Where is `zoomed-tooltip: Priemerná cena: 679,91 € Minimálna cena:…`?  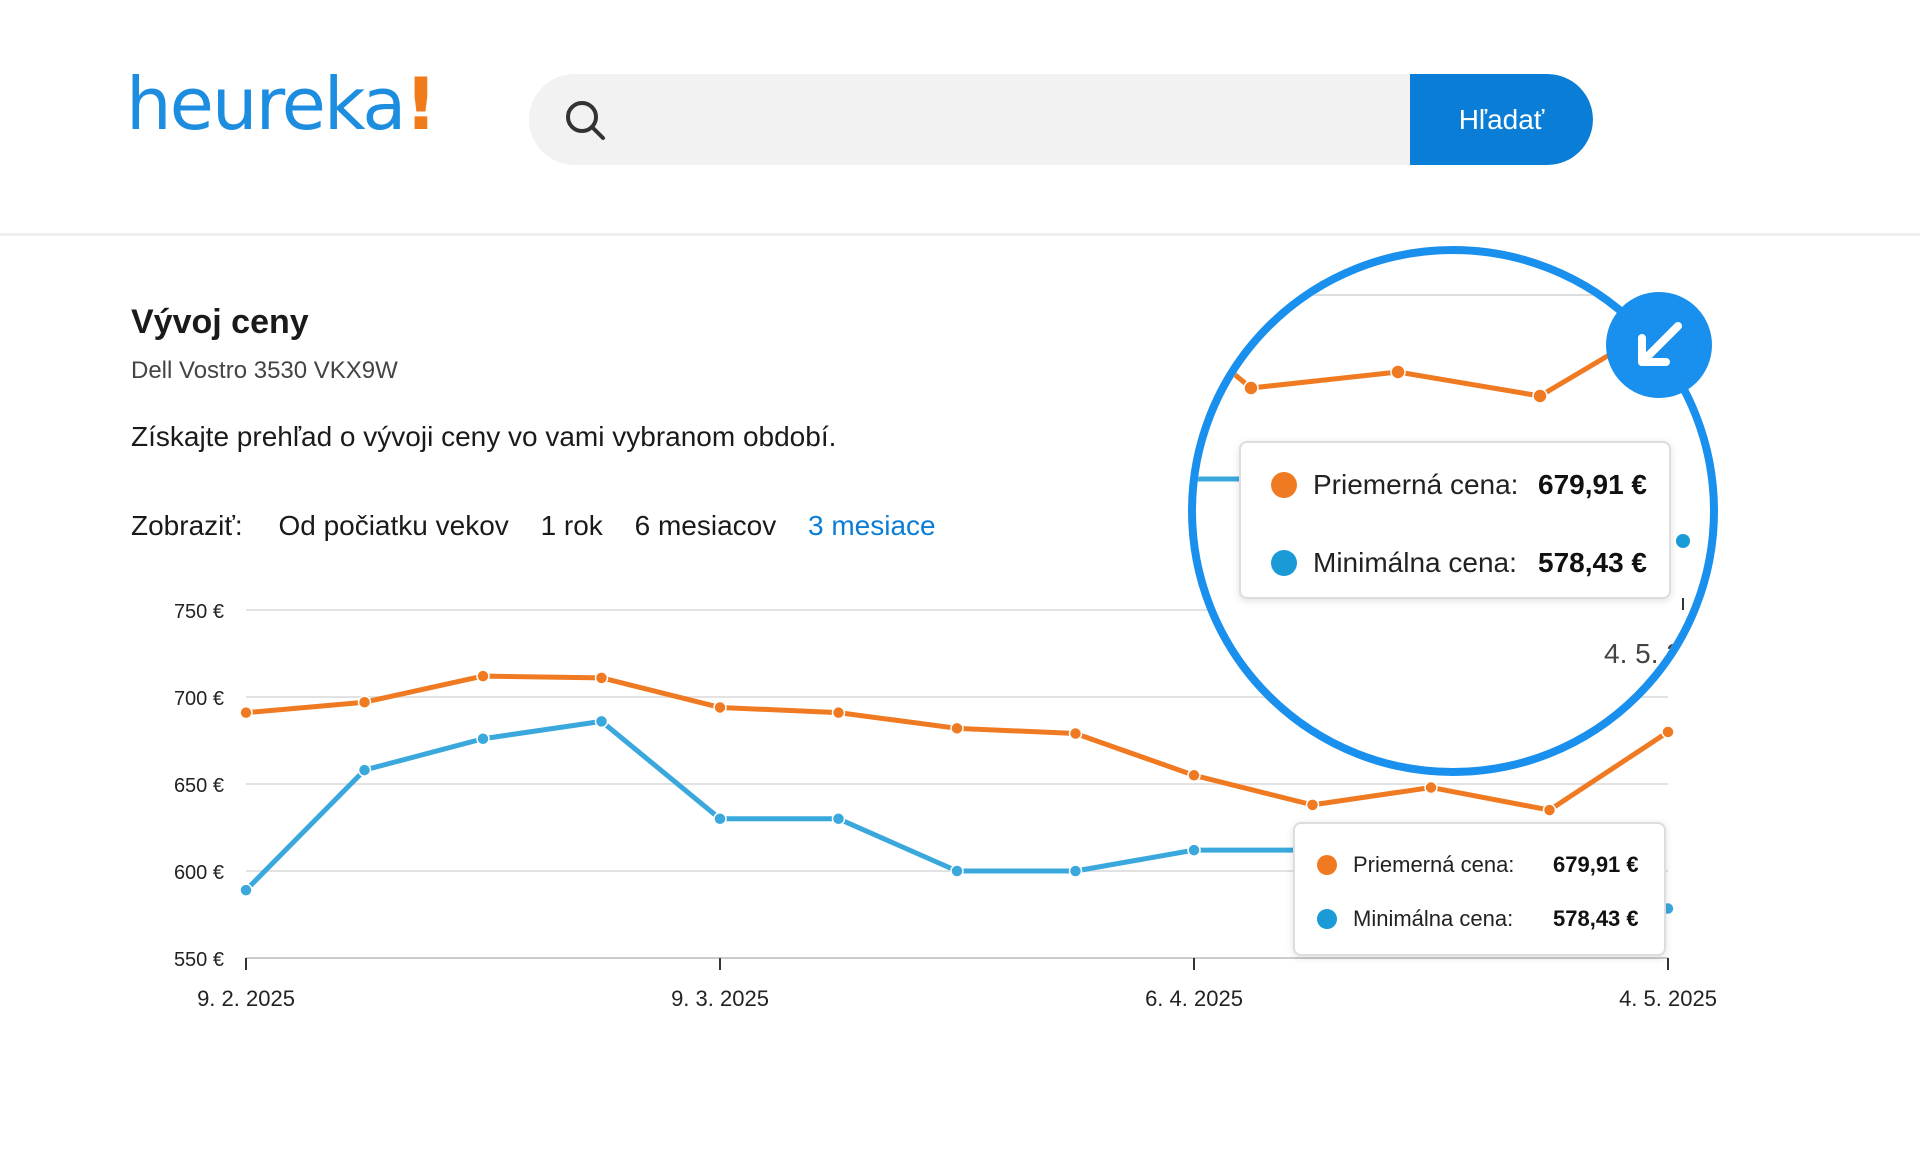
zoomed-tooltip: Priemerná cena: 679,91 € Minimálna cena:… is located at coordinates (1455, 520).